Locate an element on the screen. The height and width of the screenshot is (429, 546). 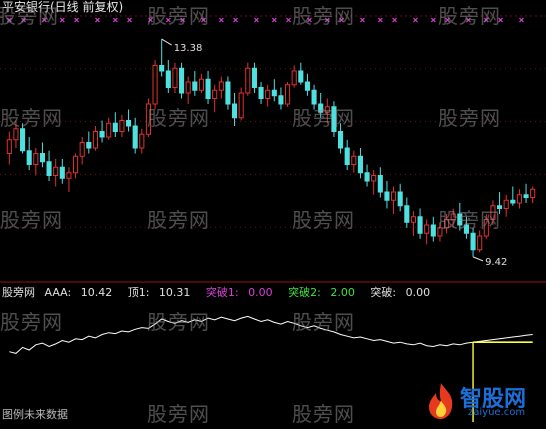
footer-note: 图例未来数据 is located at coordinates (35, 414).